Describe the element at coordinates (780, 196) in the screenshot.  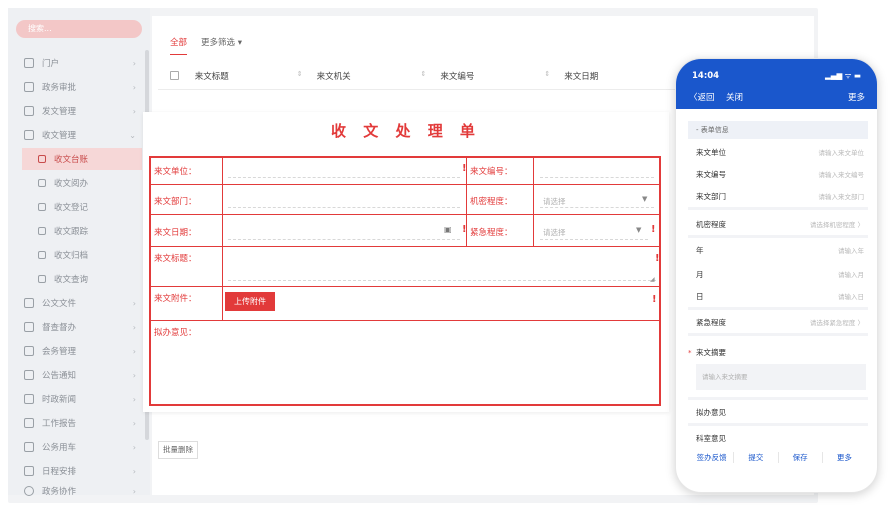
I see `phone-field-dept: 来文部门 请输入来文部门` at that location.